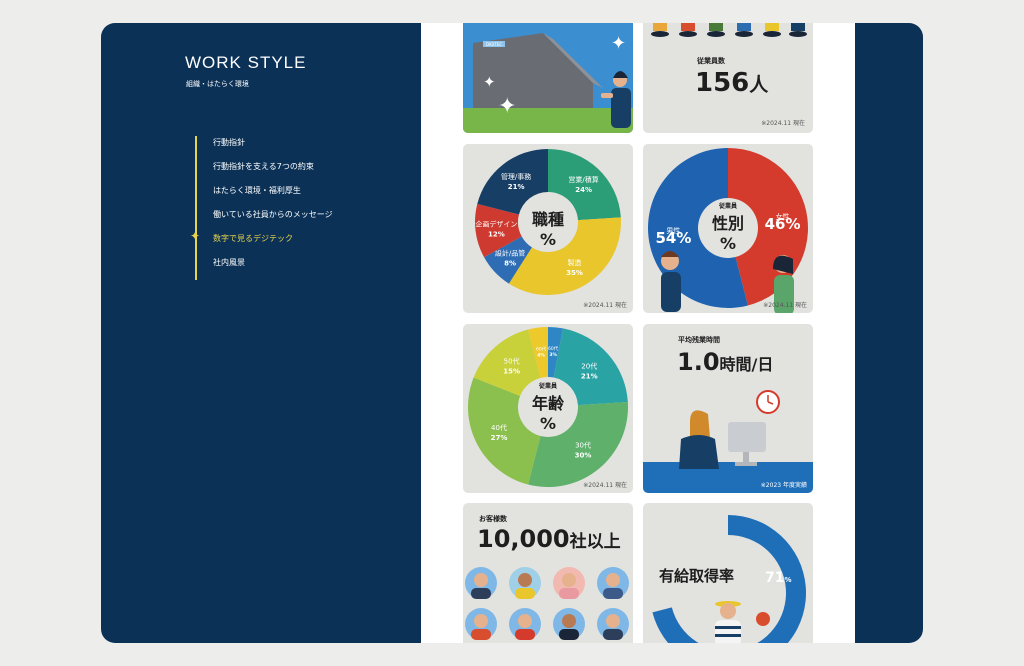  I want to click on nav-item-label: 数字で見るデジテック, so click(253, 238).